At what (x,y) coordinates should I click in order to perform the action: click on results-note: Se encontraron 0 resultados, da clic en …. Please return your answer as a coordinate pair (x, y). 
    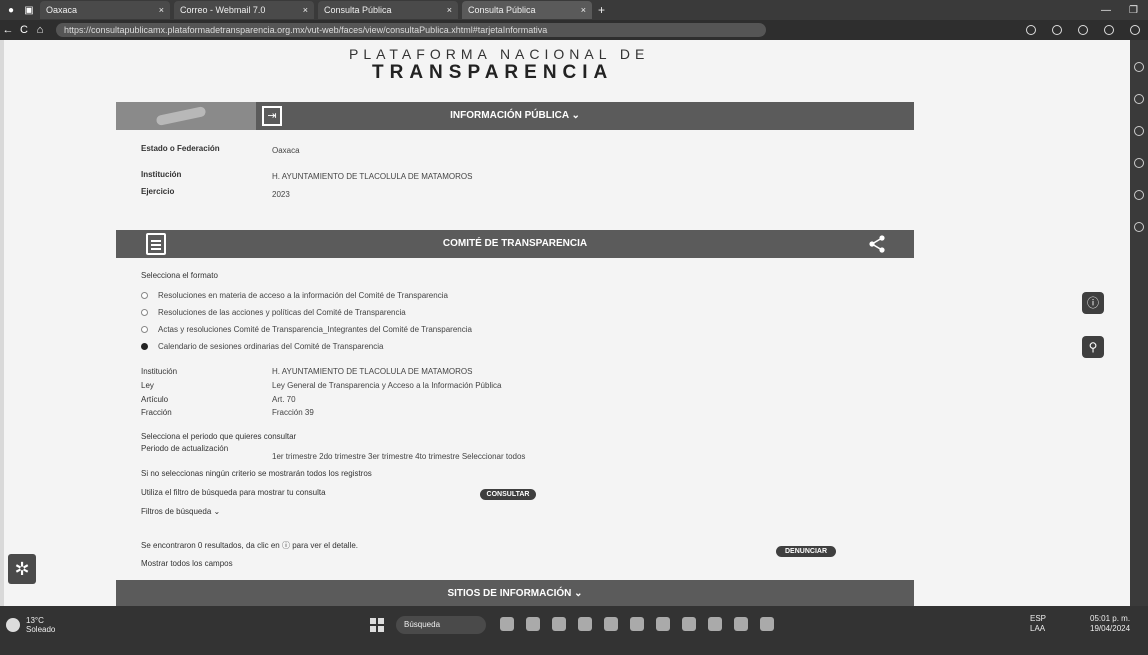
    Looking at the image, I should click on (250, 545).